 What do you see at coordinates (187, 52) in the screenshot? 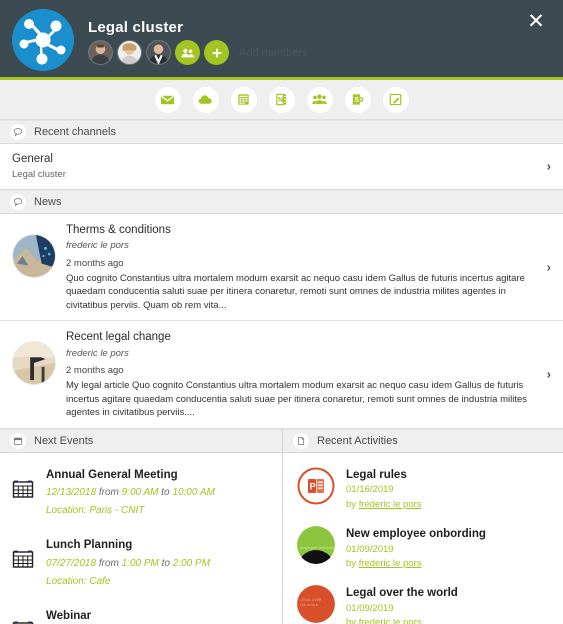
I see `view-members-button` at bounding box center [187, 52].